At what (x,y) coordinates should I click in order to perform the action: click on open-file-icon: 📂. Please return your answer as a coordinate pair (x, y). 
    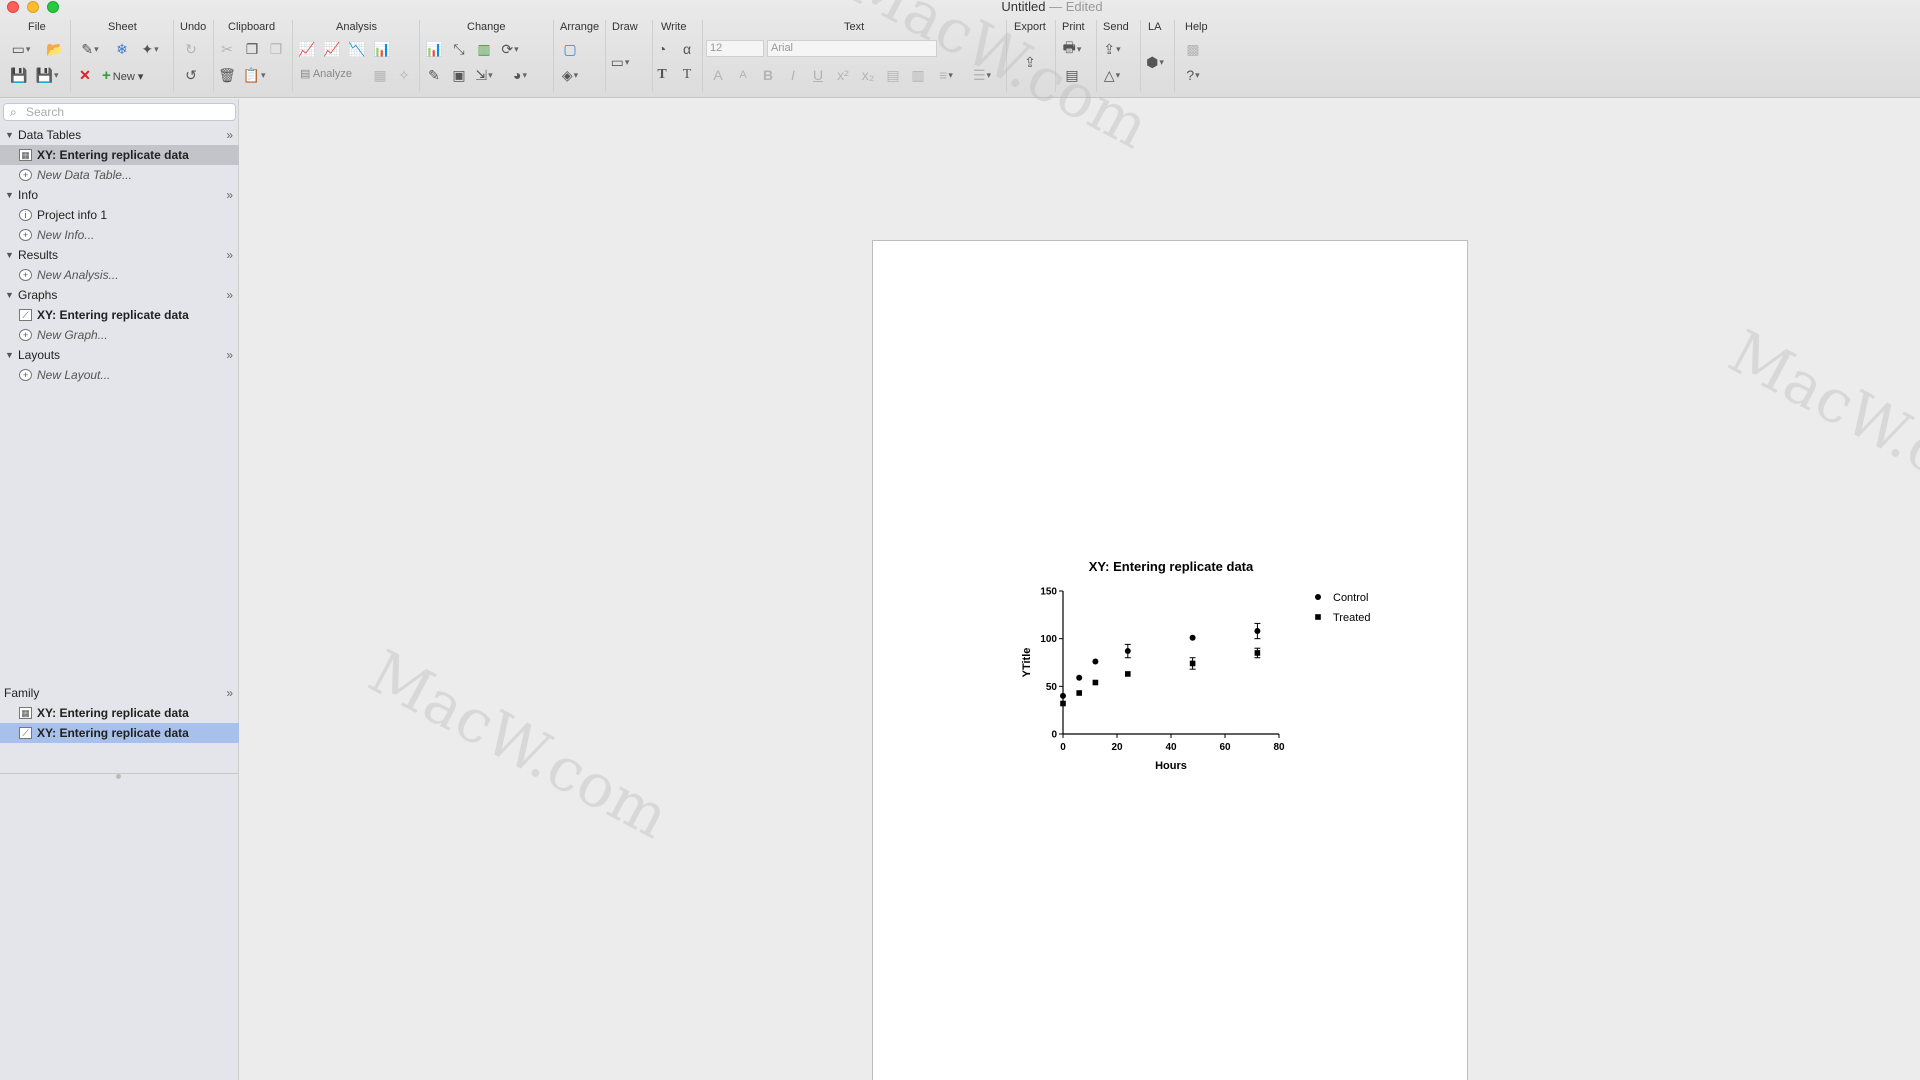
    Looking at the image, I should click on (55, 49).